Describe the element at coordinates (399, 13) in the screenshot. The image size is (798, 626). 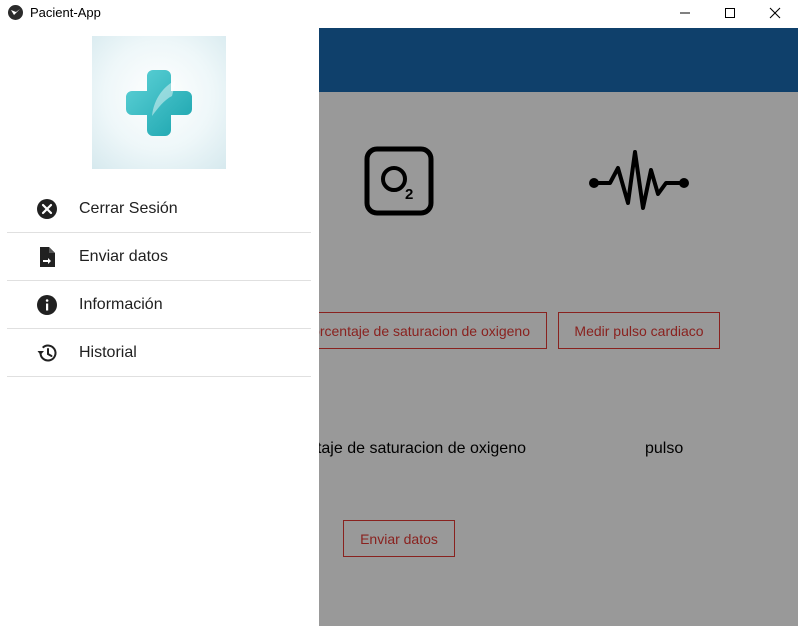
I see `title-bar: Pacient-App` at that location.